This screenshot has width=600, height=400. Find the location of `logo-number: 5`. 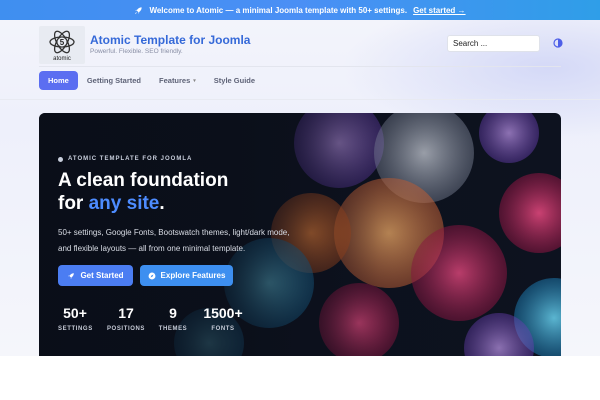

logo-number: 5 is located at coordinates (62, 42).